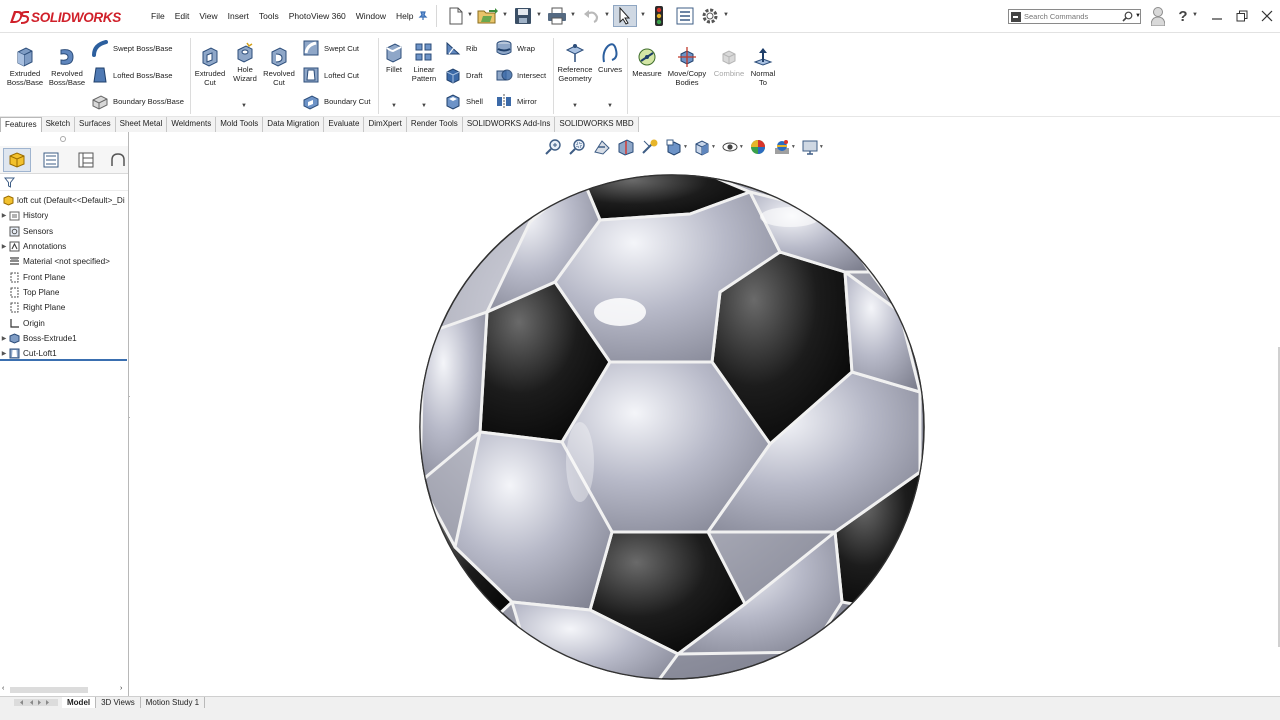 Image resolution: width=1280 pixels, height=720 pixels. Describe the element at coordinates (1183, 16) in the screenshot. I see `help-question-icon: ?` at that location.